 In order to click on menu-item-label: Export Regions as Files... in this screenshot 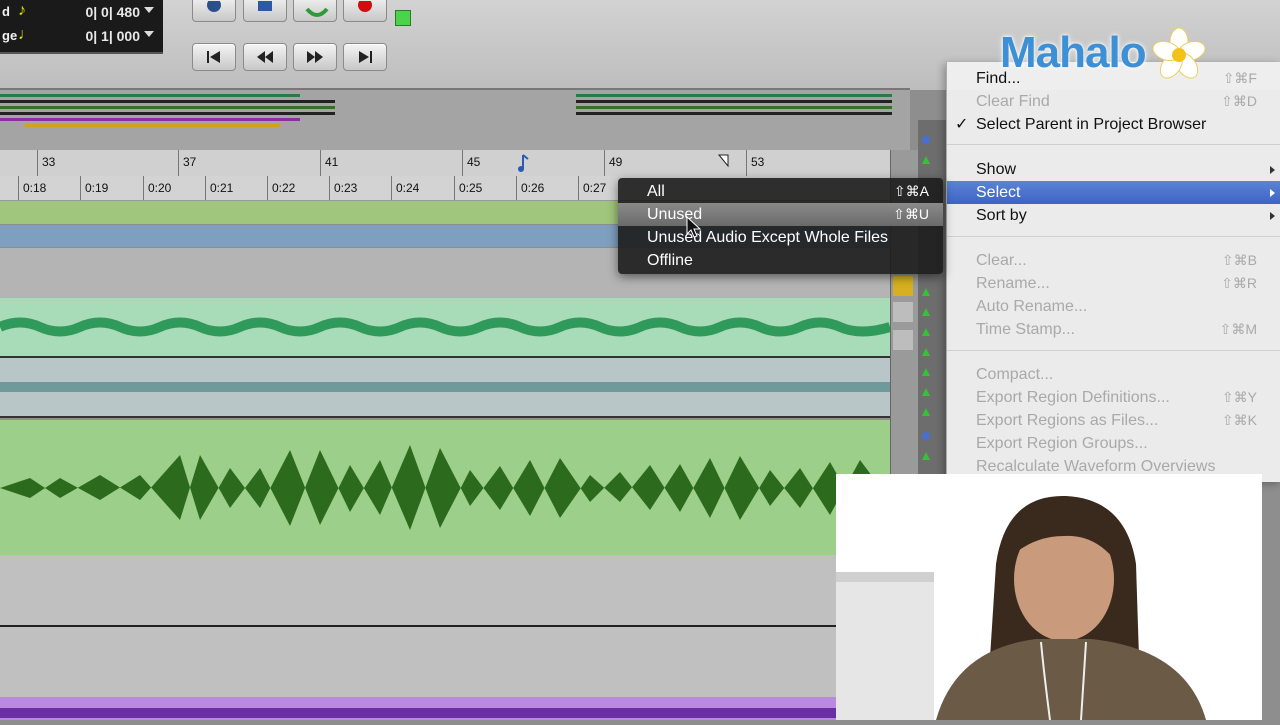, I will do `click(1067, 420)`.